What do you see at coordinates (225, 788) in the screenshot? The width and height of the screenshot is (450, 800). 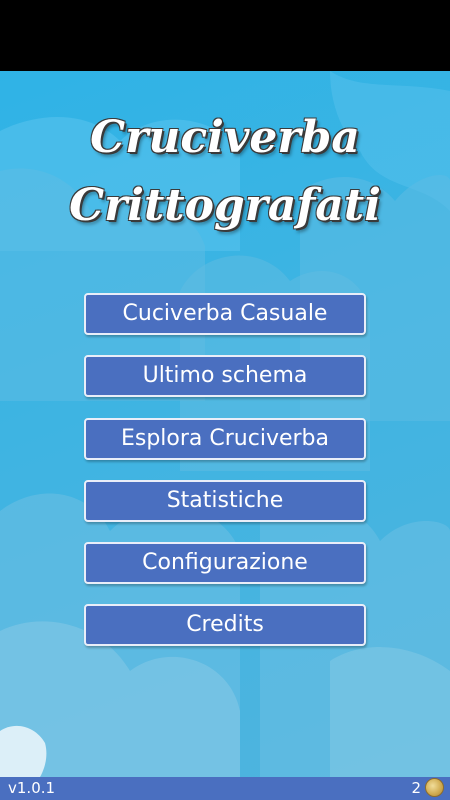 I see `footer-bar: v1.0.1 2` at bounding box center [225, 788].